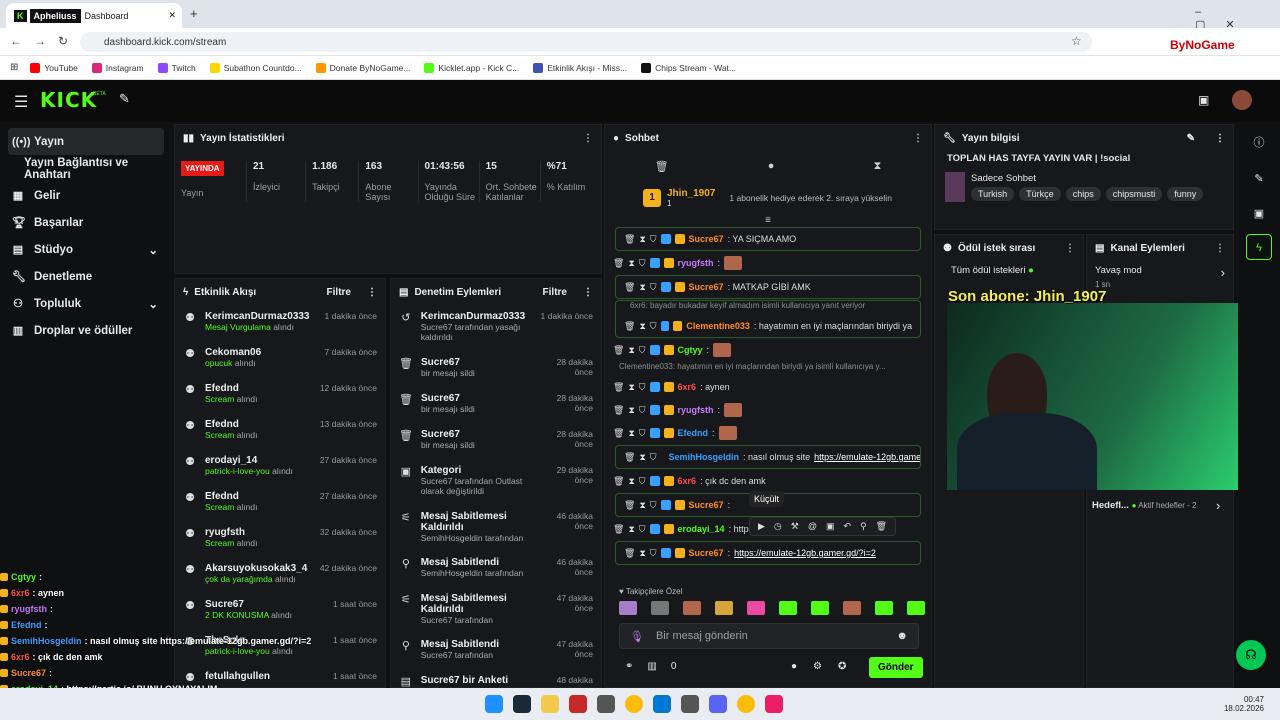  Describe the element at coordinates (86, 168) in the screenshot. I see `sidebar-item-baglanti: Yayın Bağlantısı ve Anahtarı` at that location.